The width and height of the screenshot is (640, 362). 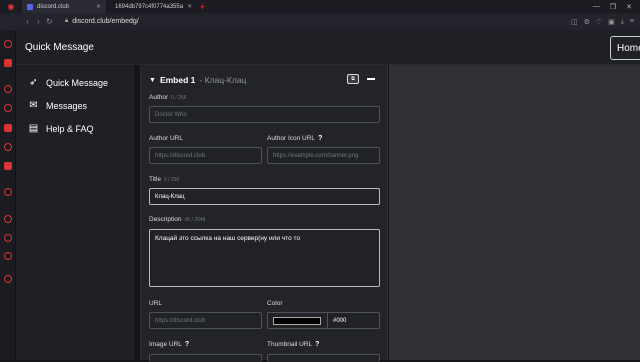 I want to click on nav-item-label: Quick Message, so click(x=77, y=82).